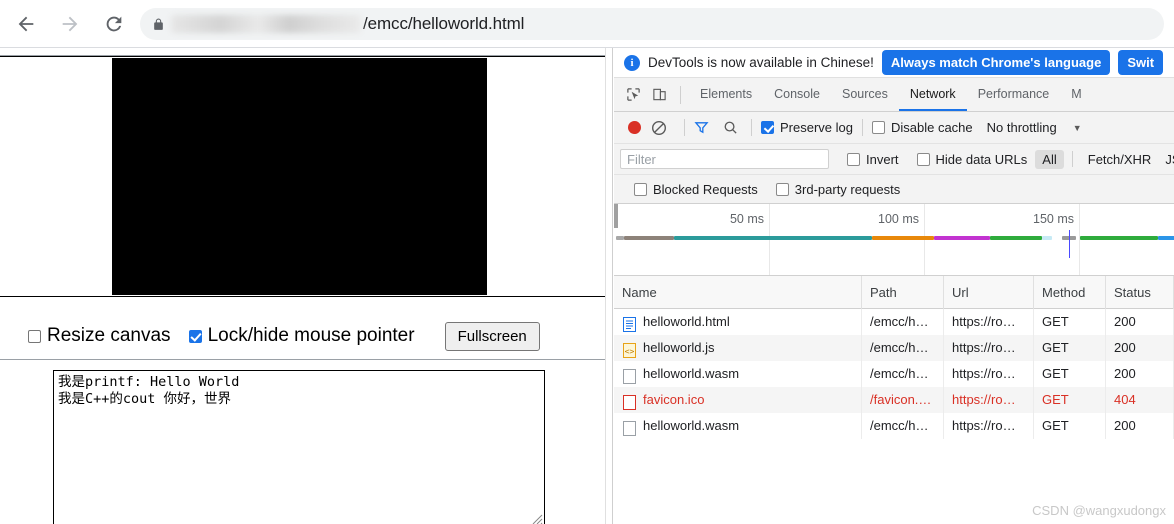 The image size is (1174, 524). Describe the element at coordinates (1022, 127) in the screenshot. I see `throttling-select: No throttling` at that location.